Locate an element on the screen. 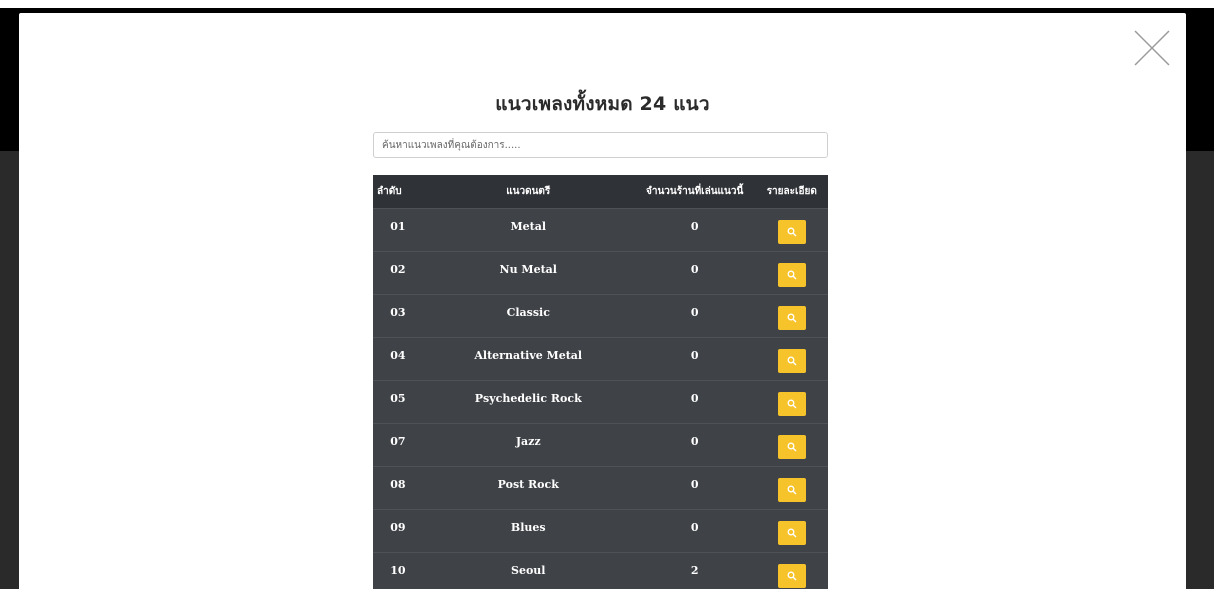 Image resolution: width=1214 pixels, height=589 pixels. page-top-strip is located at coordinates (607, 4).